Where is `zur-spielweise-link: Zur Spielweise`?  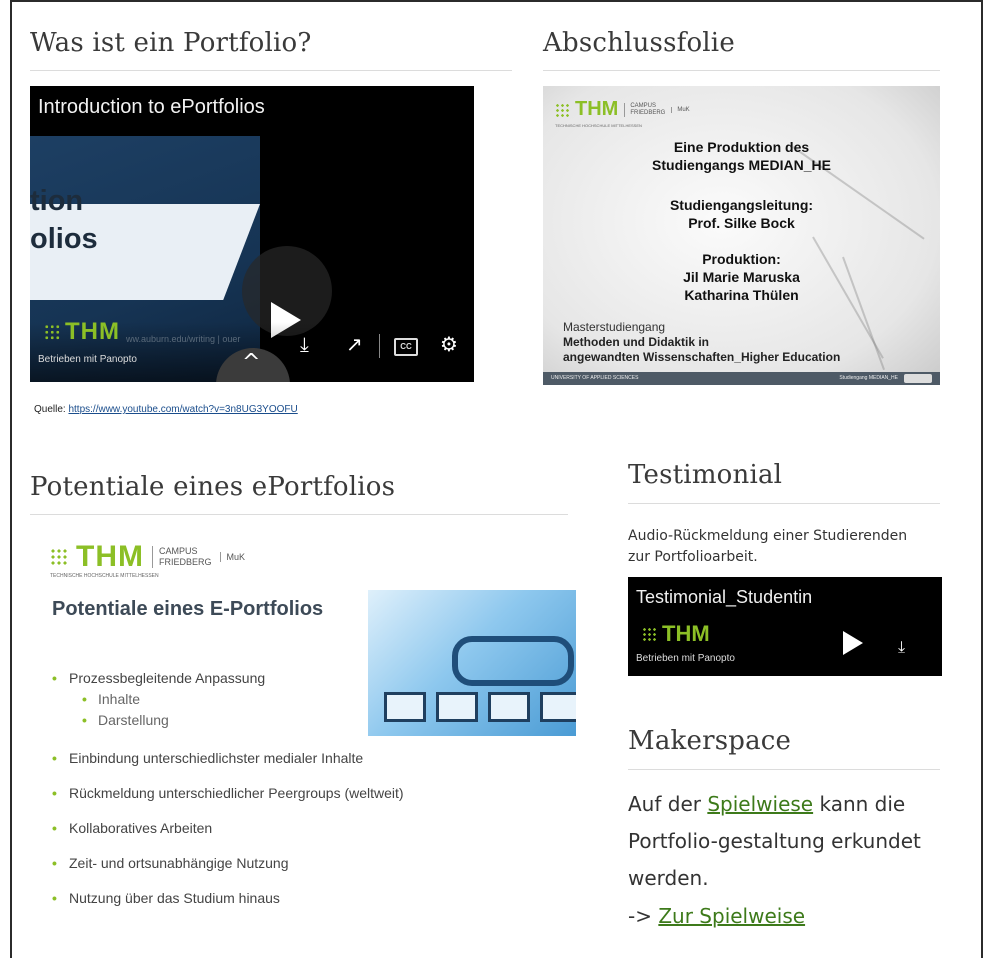 zur-spielweise-link: Zur Spielweise is located at coordinates (731, 916).